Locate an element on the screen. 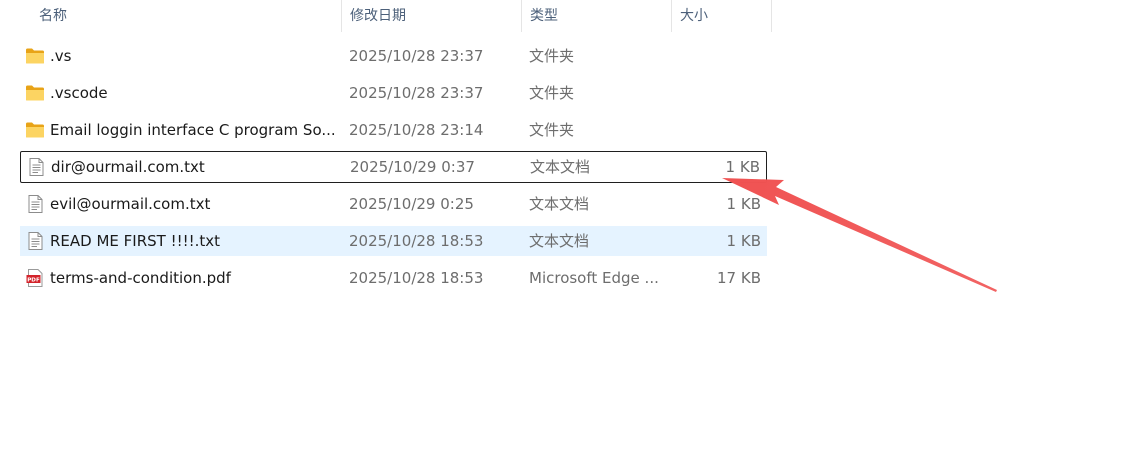  column-header-type: 类型 is located at coordinates (596, 16).